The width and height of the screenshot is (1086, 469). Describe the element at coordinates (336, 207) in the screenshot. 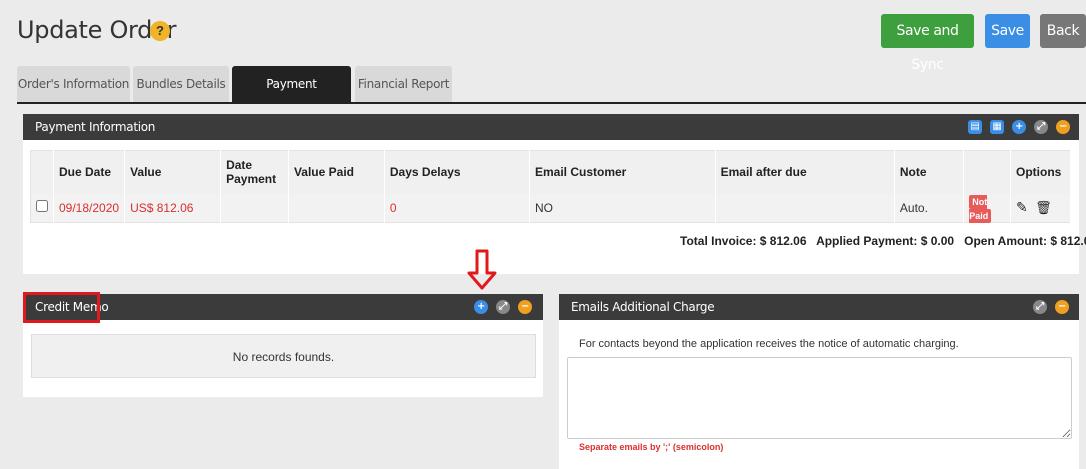

I see `value-paid-cell` at that location.